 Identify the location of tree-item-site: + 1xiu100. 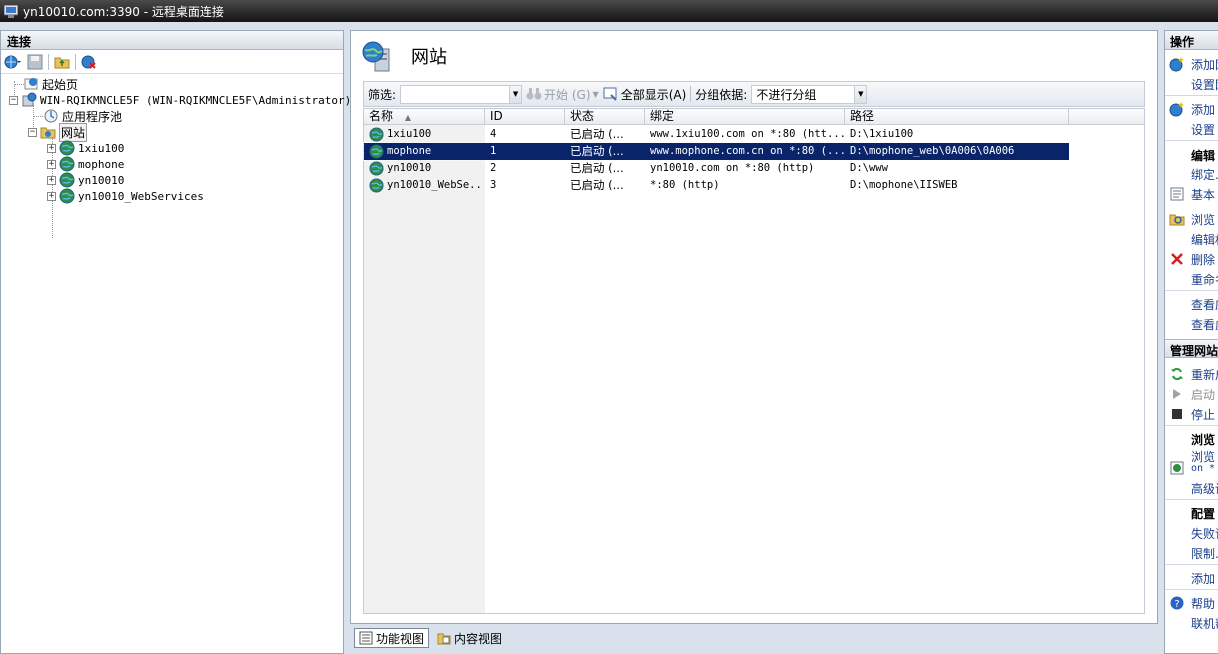
(85, 148).